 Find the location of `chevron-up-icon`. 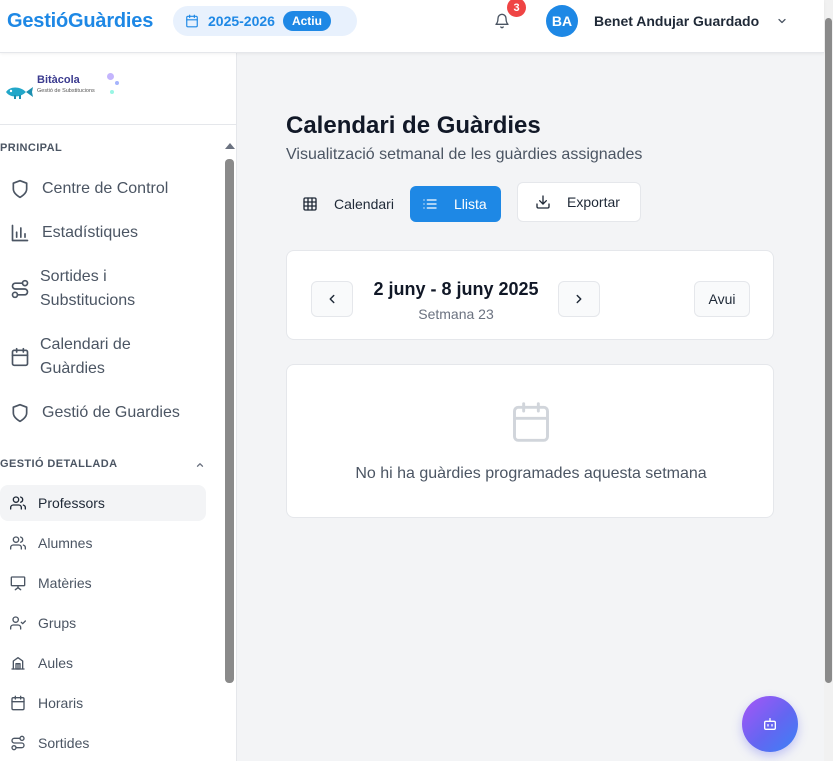

chevron-up-icon is located at coordinates (200, 465).